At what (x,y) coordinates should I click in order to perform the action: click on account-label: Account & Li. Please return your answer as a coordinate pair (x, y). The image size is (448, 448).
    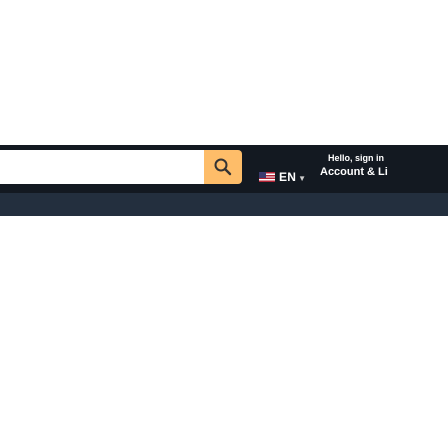
    Looking at the image, I should click on (354, 172).